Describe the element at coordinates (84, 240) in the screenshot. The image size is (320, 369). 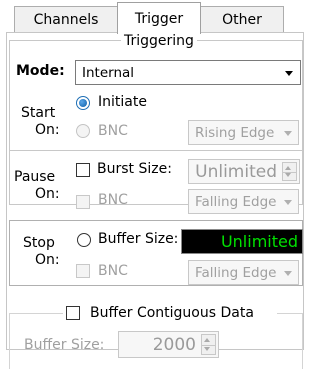
I see `stop-buffer-radio` at that location.